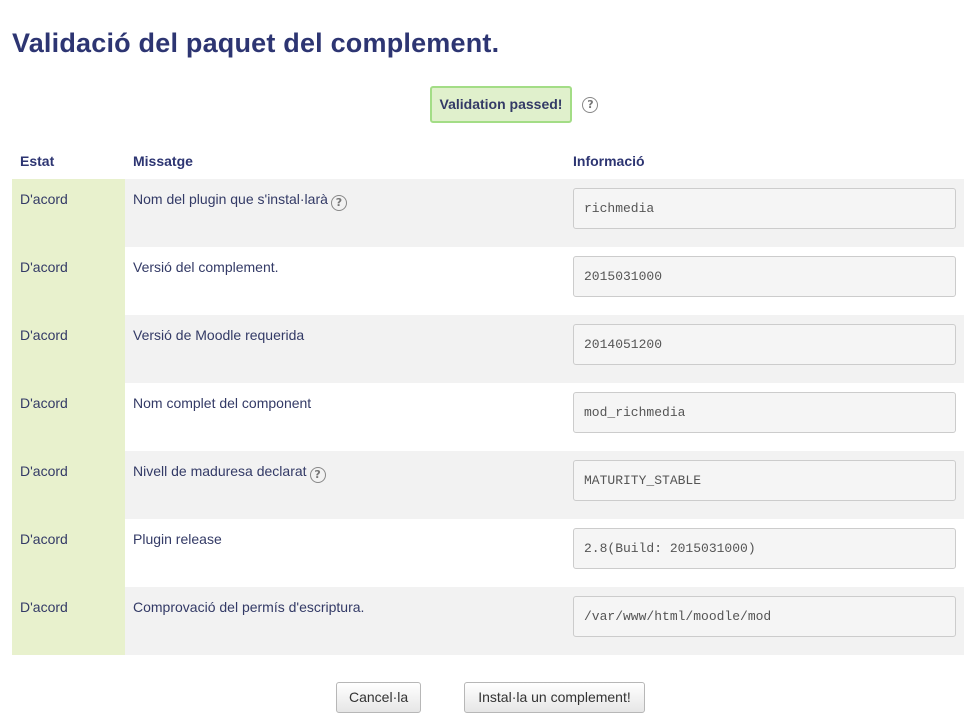  I want to click on info-cell: 2015031000, so click(764, 281).